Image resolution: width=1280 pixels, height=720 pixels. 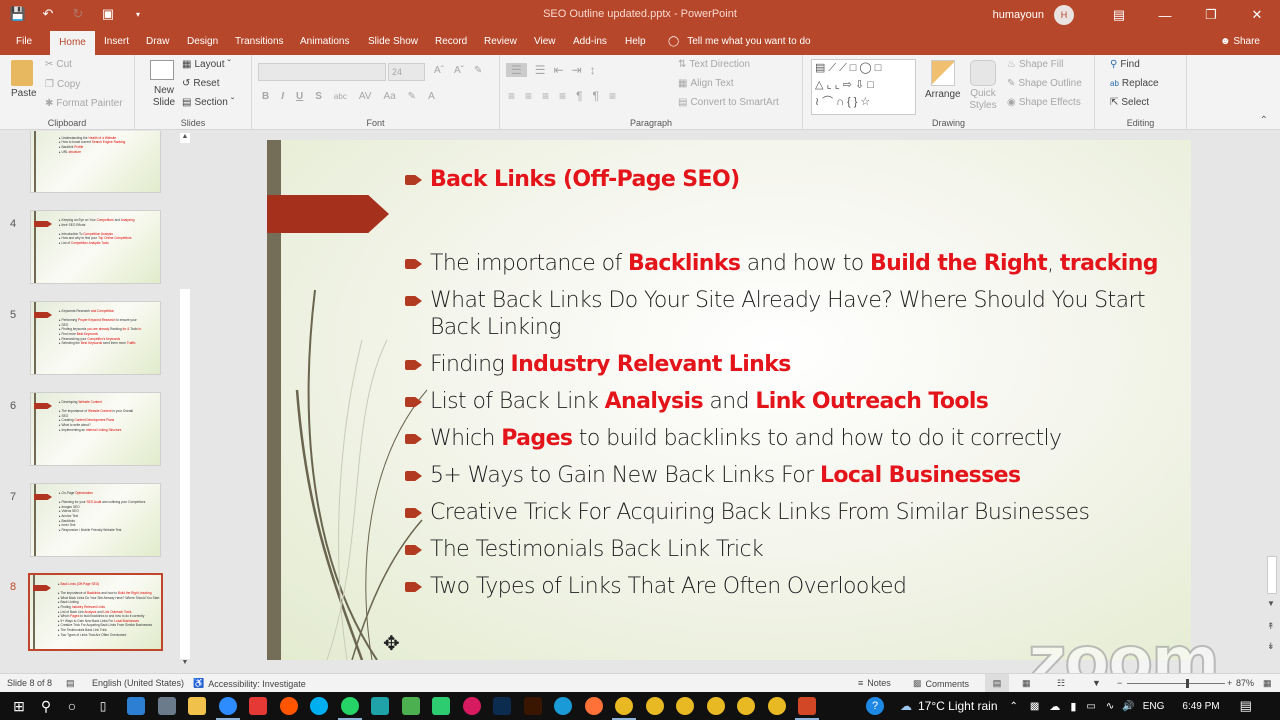 I want to click on scroll-up-icon: ▲, so click(x=185, y=138).